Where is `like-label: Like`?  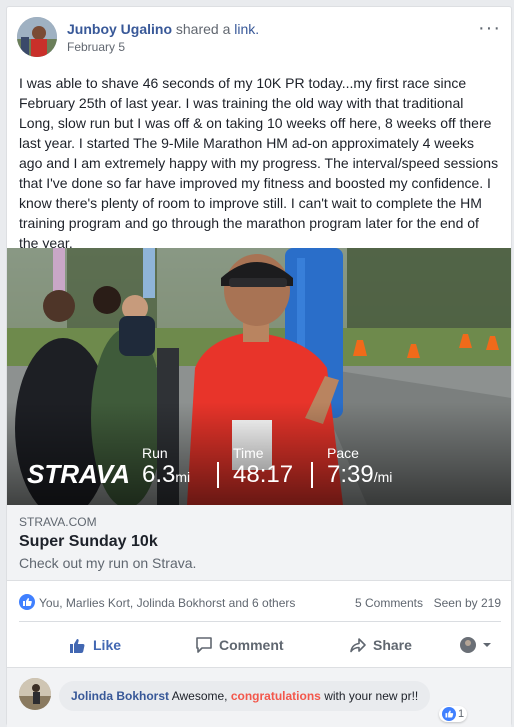 like-label: Like is located at coordinates (107, 645).